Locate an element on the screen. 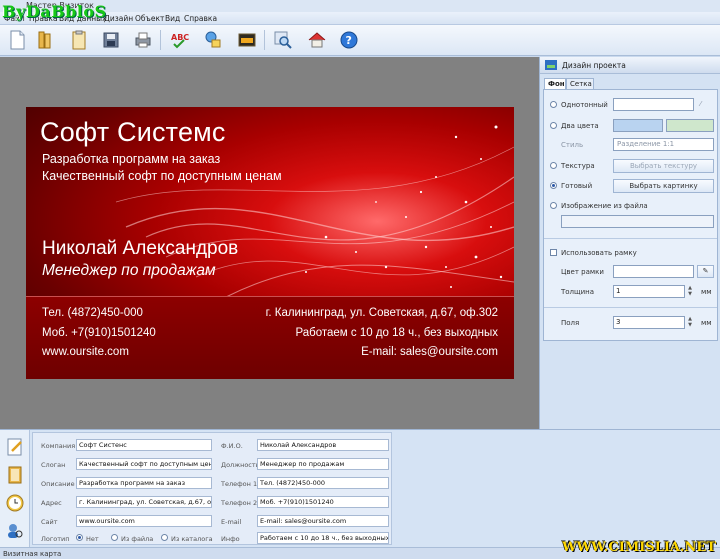  color2-box is located at coordinates (690, 125).